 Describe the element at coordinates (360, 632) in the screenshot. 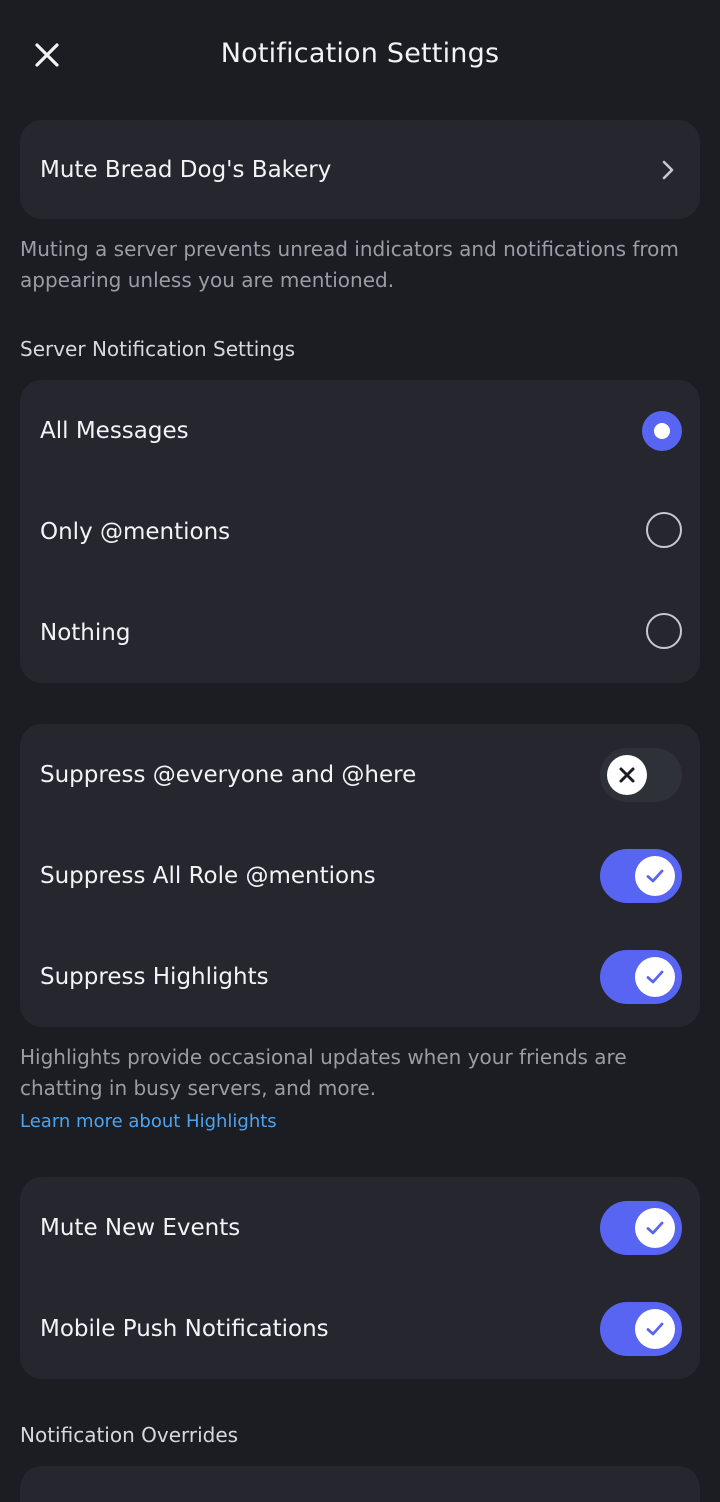

I see `option-nothing: Nothing` at that location.